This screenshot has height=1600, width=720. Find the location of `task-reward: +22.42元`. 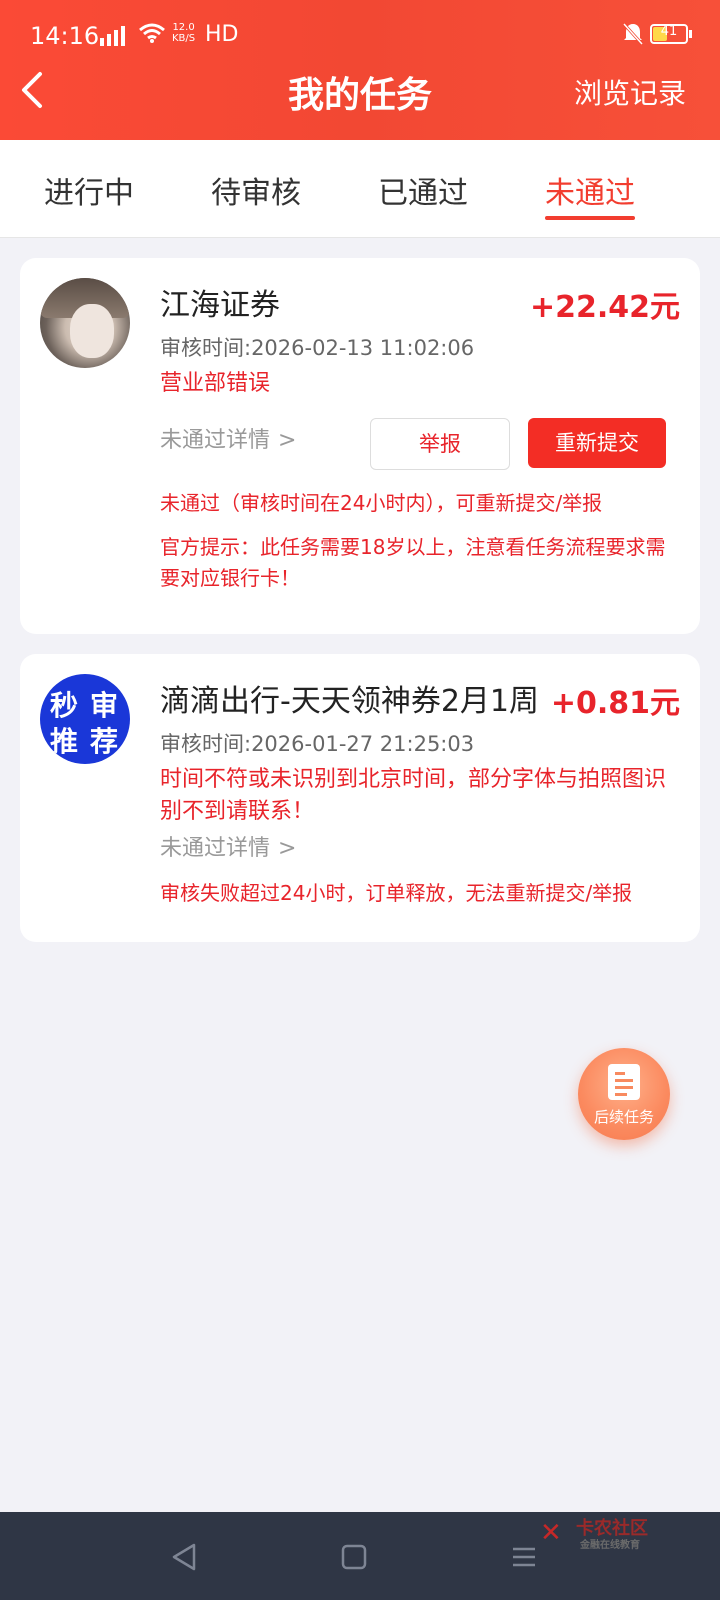

task-reward: +22.42元 is located at coordinates (604, 307).